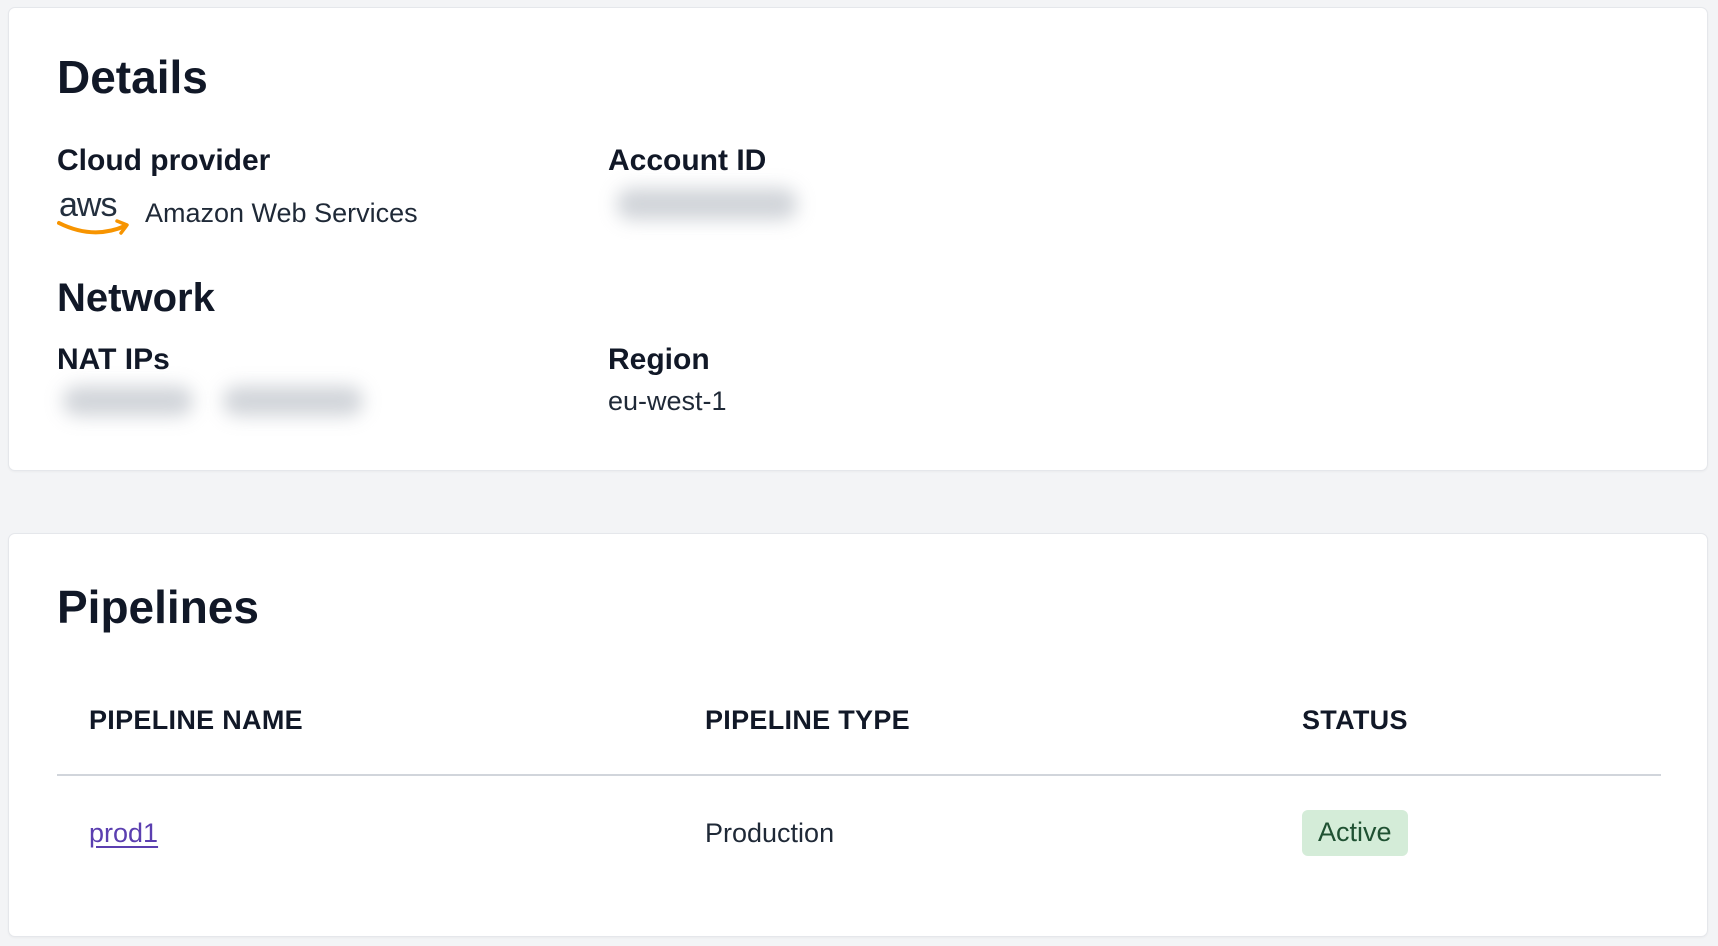 This screenshot has width=1718, height=946. What do you see at coordinates (1355, 720) in the screenshot?
I see `column-header-status: STATUS` at bounding box center [1355, 720].